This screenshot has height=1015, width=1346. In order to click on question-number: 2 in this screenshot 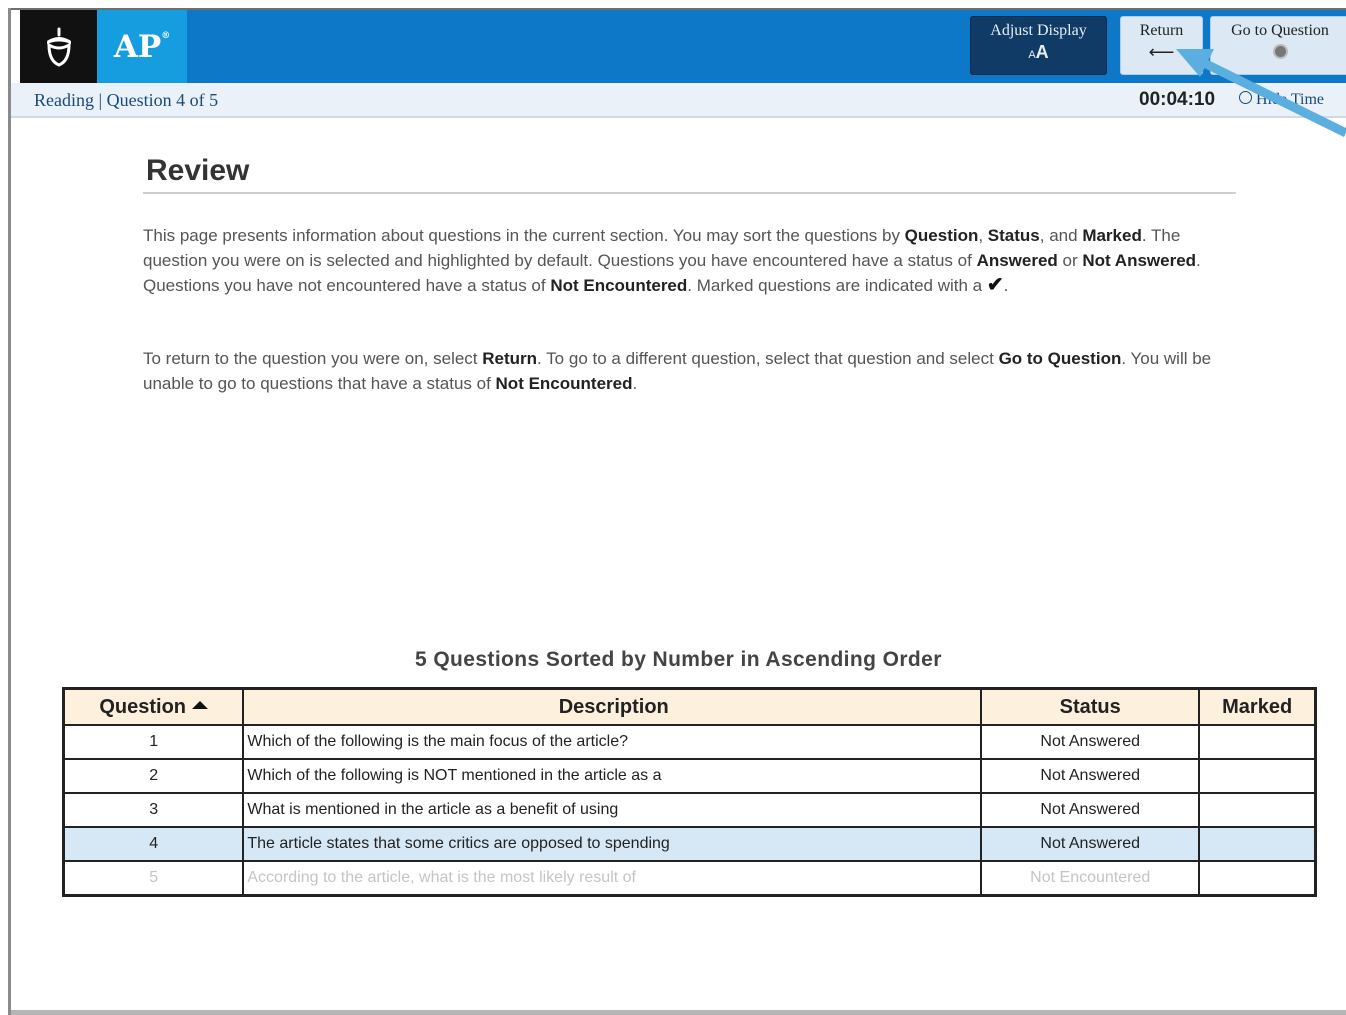, I will do `click(153, 776)`.